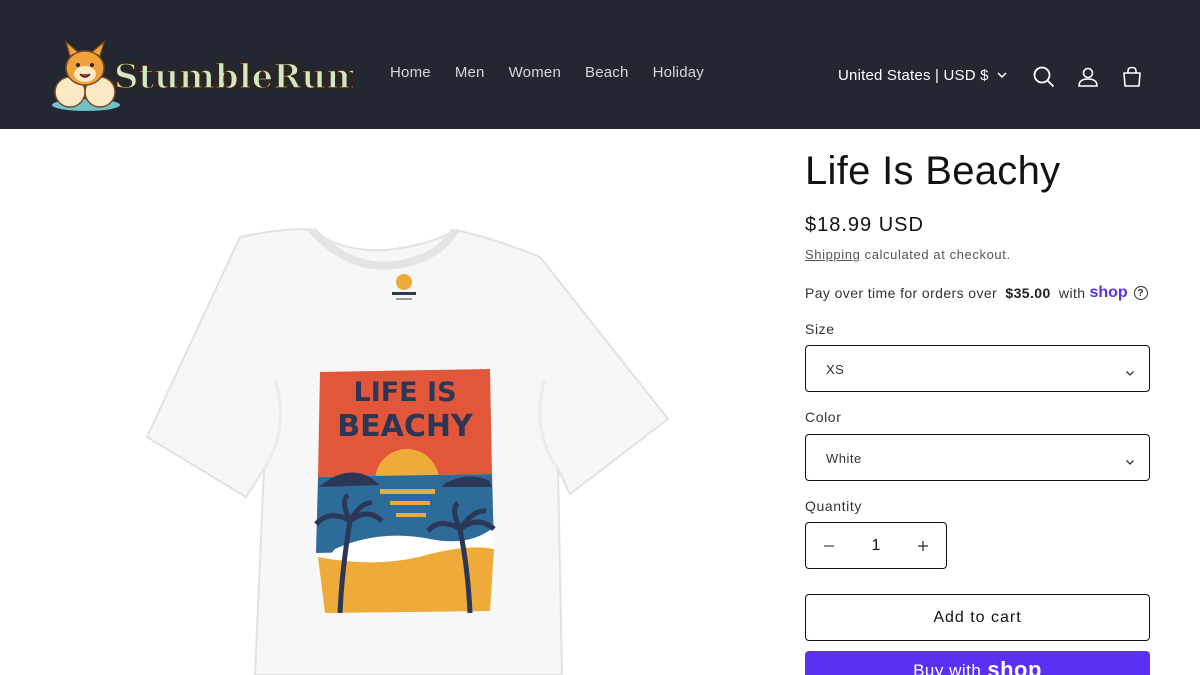  Describe the element at coordinates (233, 77) in the screenshot. I see `brand-wordmark: StumbleRump` at that location.